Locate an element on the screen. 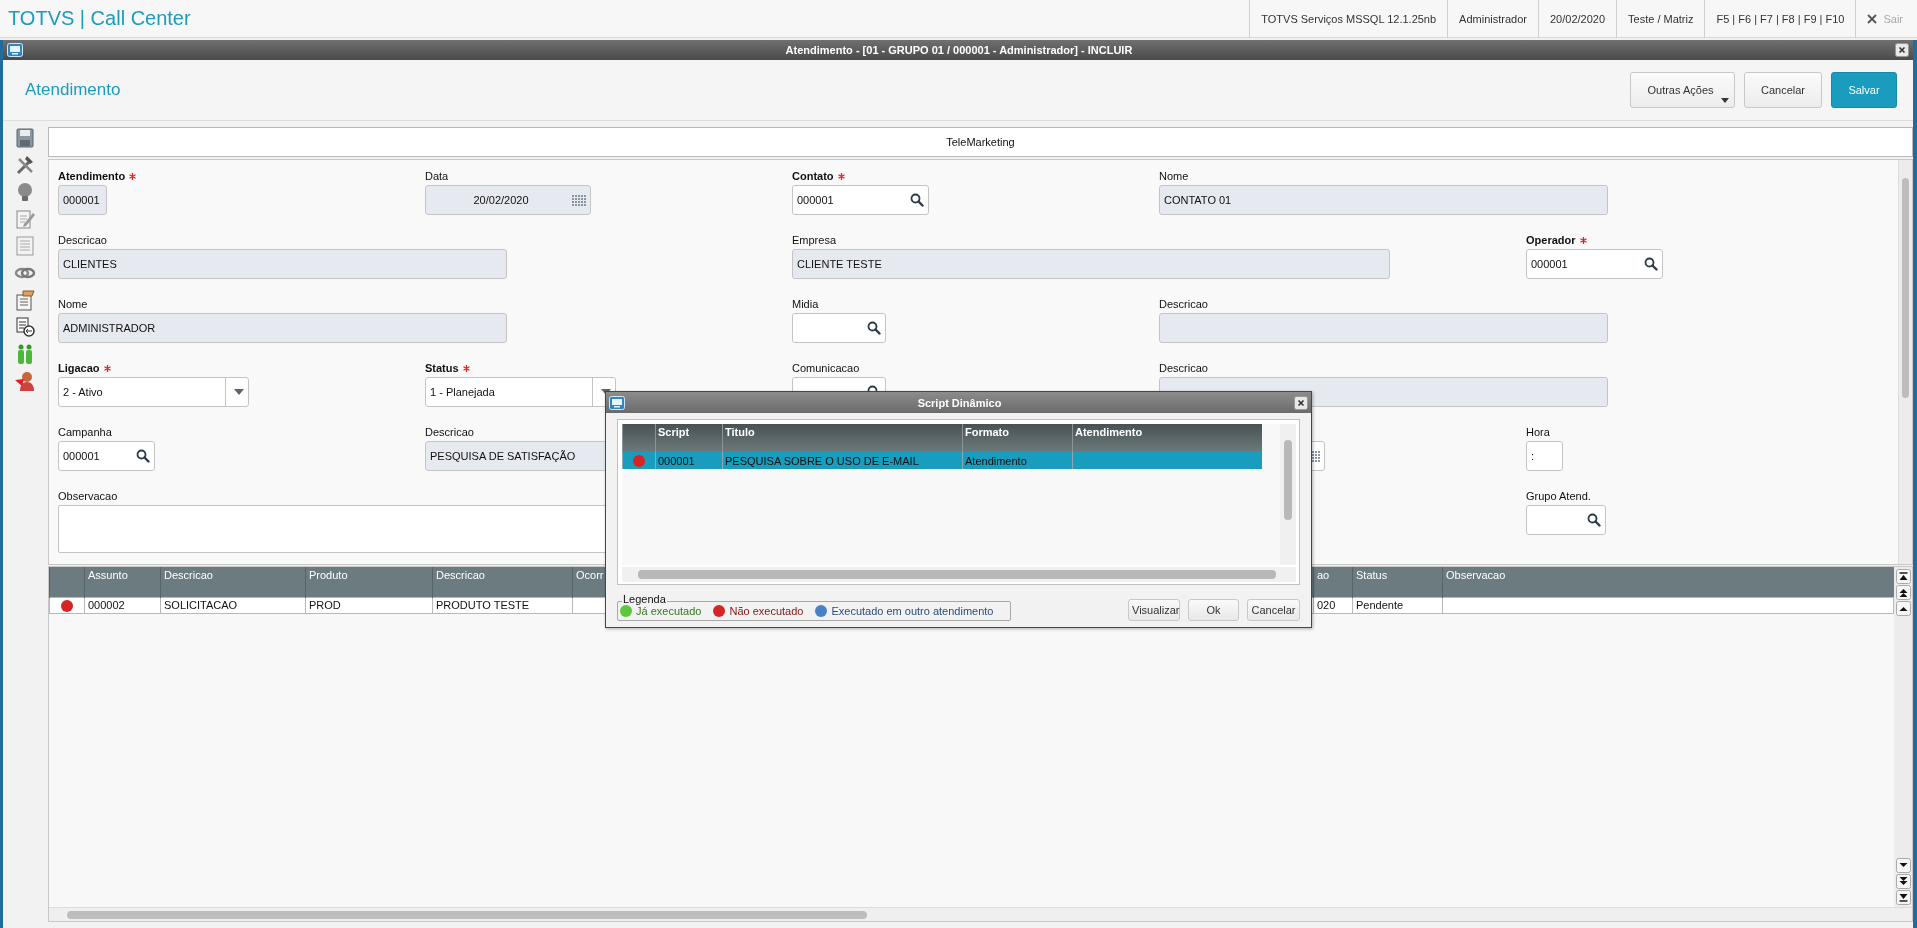 This screenshot has width=1917, height=928. status-text: TOTVS Serviços MSSQL 12.1.25nb is located at coordinates (1348, 19).